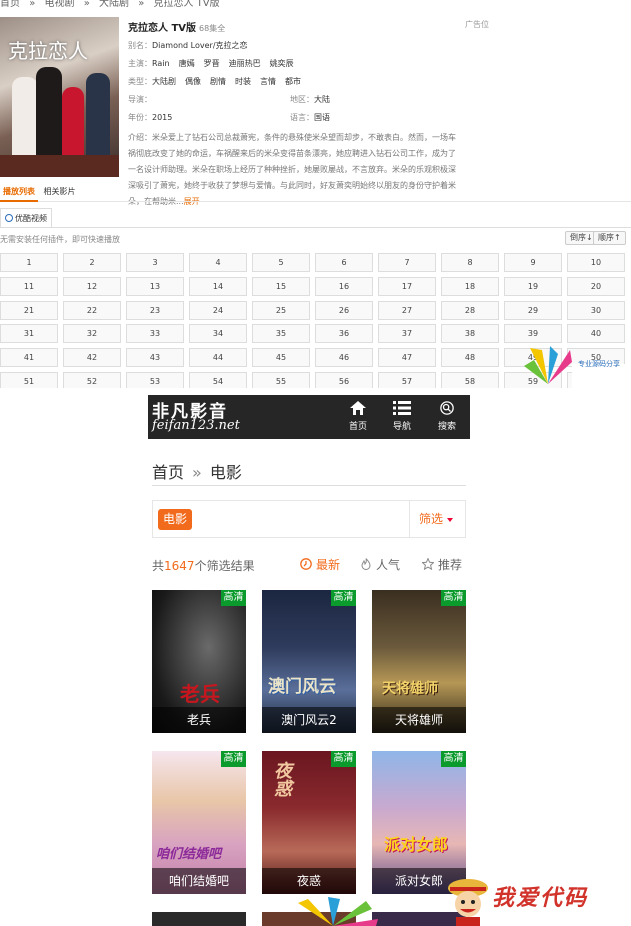 This screenshot has height=926, width=631. What do you see at coordinates (388, 565) in the screenshot?
I see `sort-popular-label: 人气` at bounding box center [388, 565].